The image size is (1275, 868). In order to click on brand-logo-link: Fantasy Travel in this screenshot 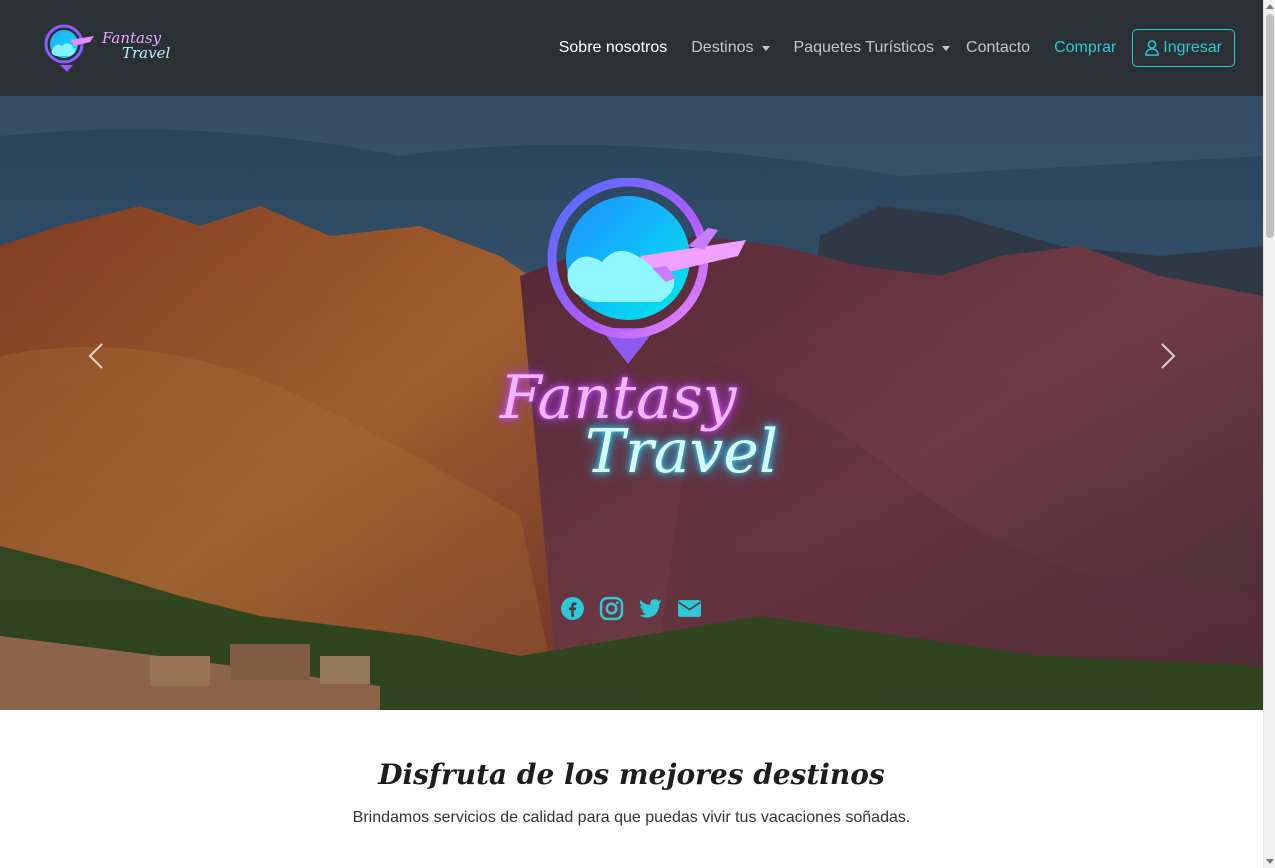, I will do `click(110, 46)`.